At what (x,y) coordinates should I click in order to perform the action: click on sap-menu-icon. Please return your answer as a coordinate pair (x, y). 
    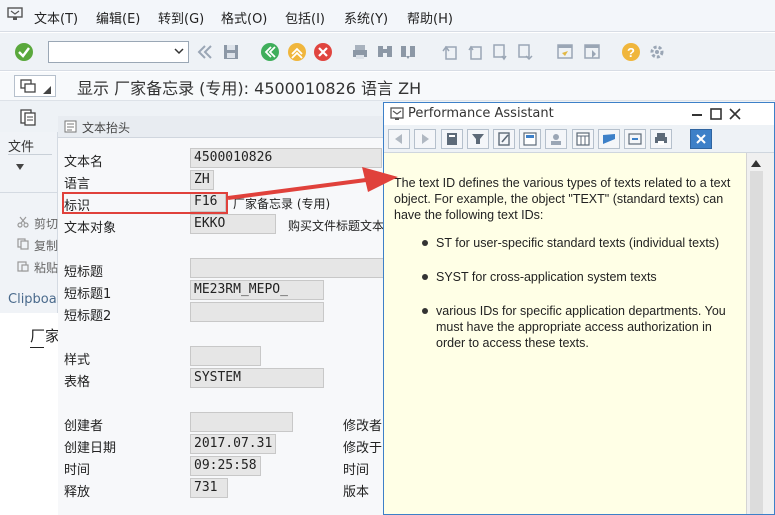
    Looking at the image, I should click on (15, 14).